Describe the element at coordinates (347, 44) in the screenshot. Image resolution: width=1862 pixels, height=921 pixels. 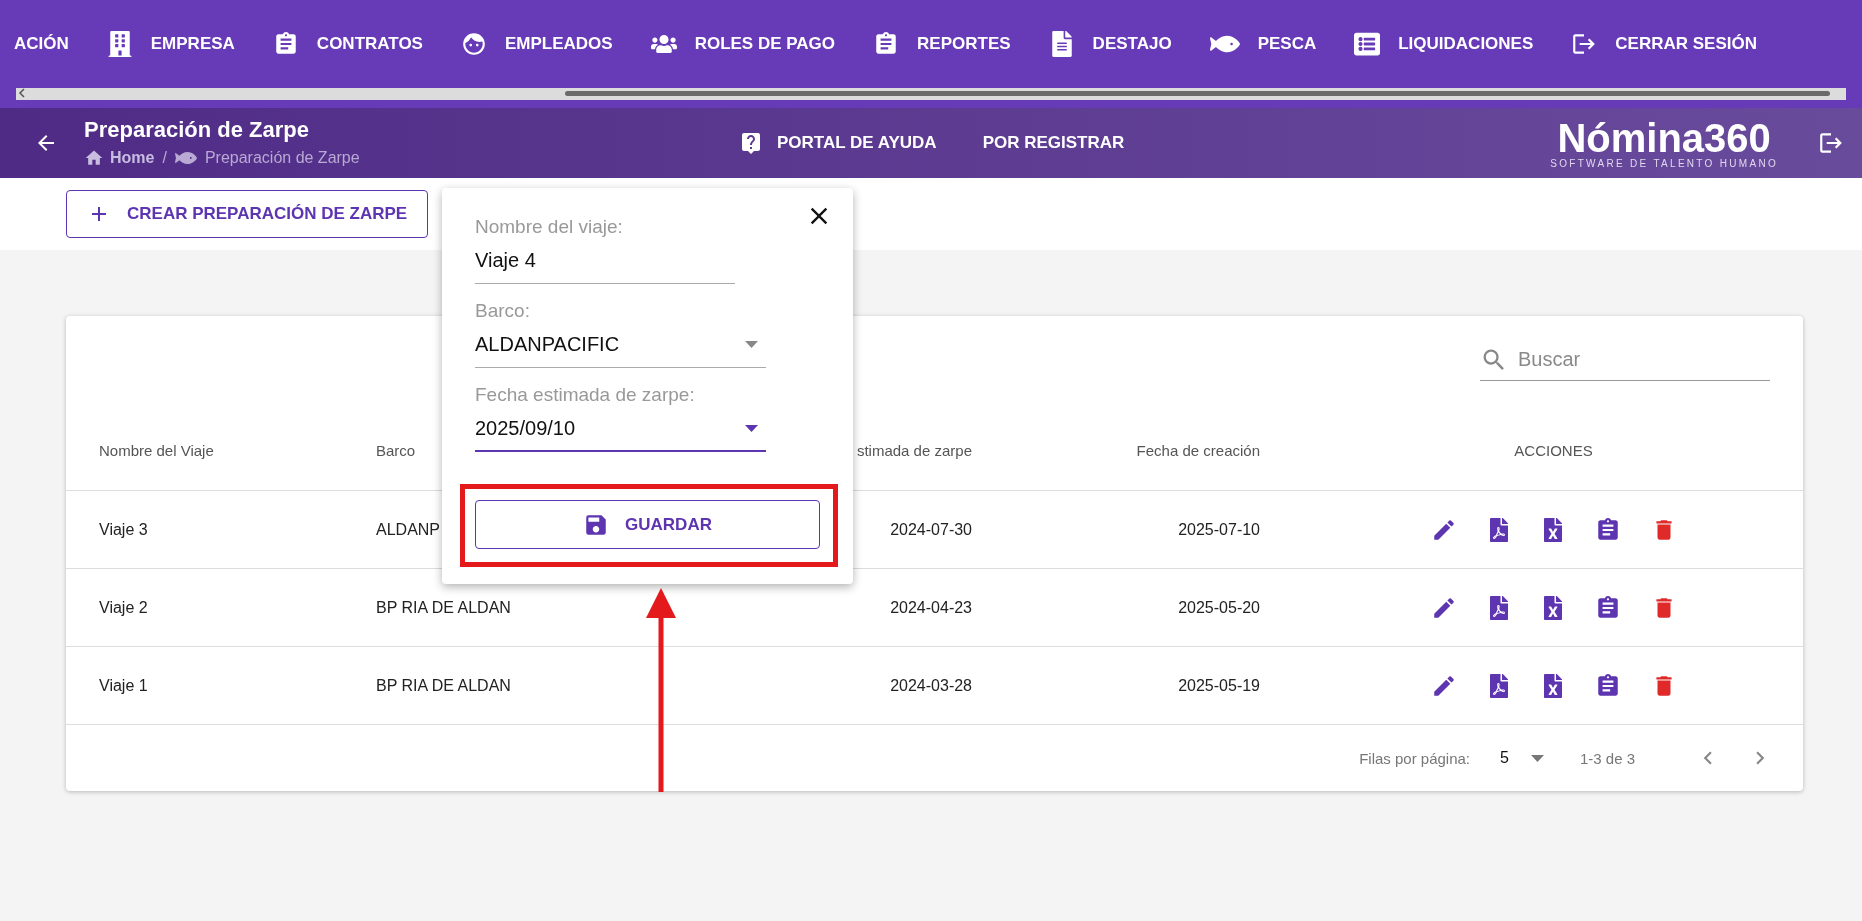
I see `nav-item: CONTRATOS` at that location.